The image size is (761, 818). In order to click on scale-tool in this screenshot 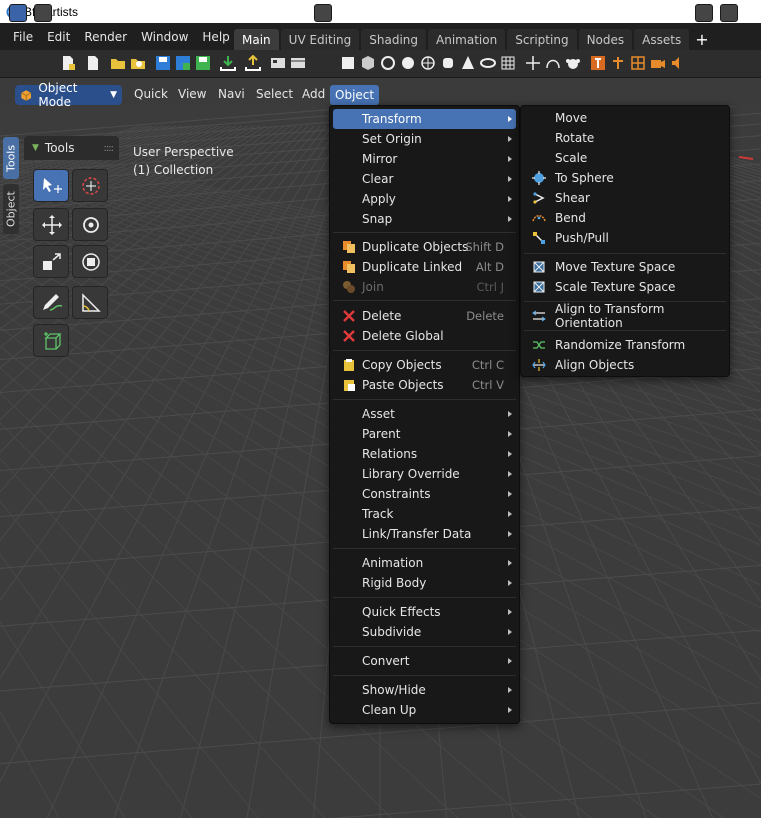, I will do `click(51, 261)`.